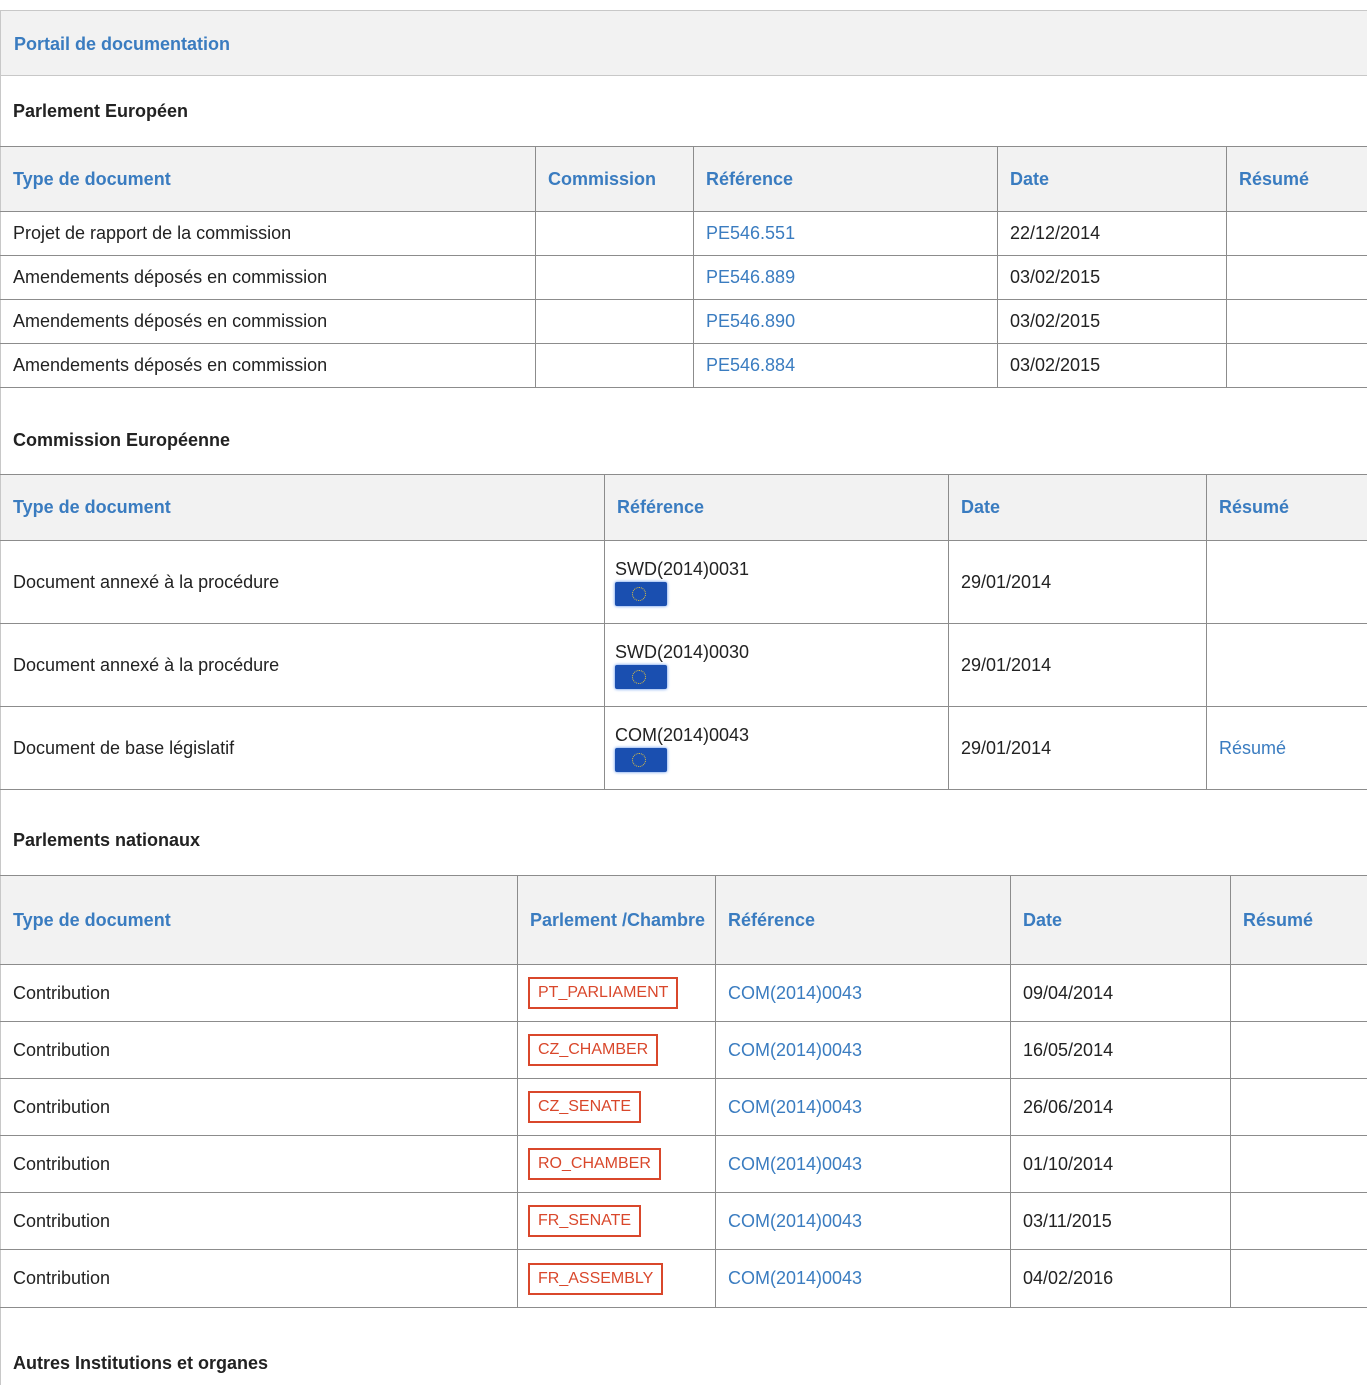  Describe the element at coordinates (101, 111) in the screenshot. I see `section-title-ep: Parlement Européen` at that location.